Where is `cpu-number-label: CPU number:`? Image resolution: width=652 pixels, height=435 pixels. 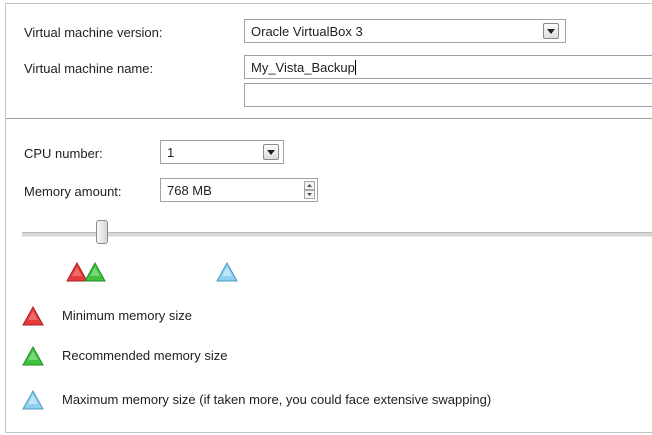
cpu-number-label: CPU number: is located at coordinates (63, 153).